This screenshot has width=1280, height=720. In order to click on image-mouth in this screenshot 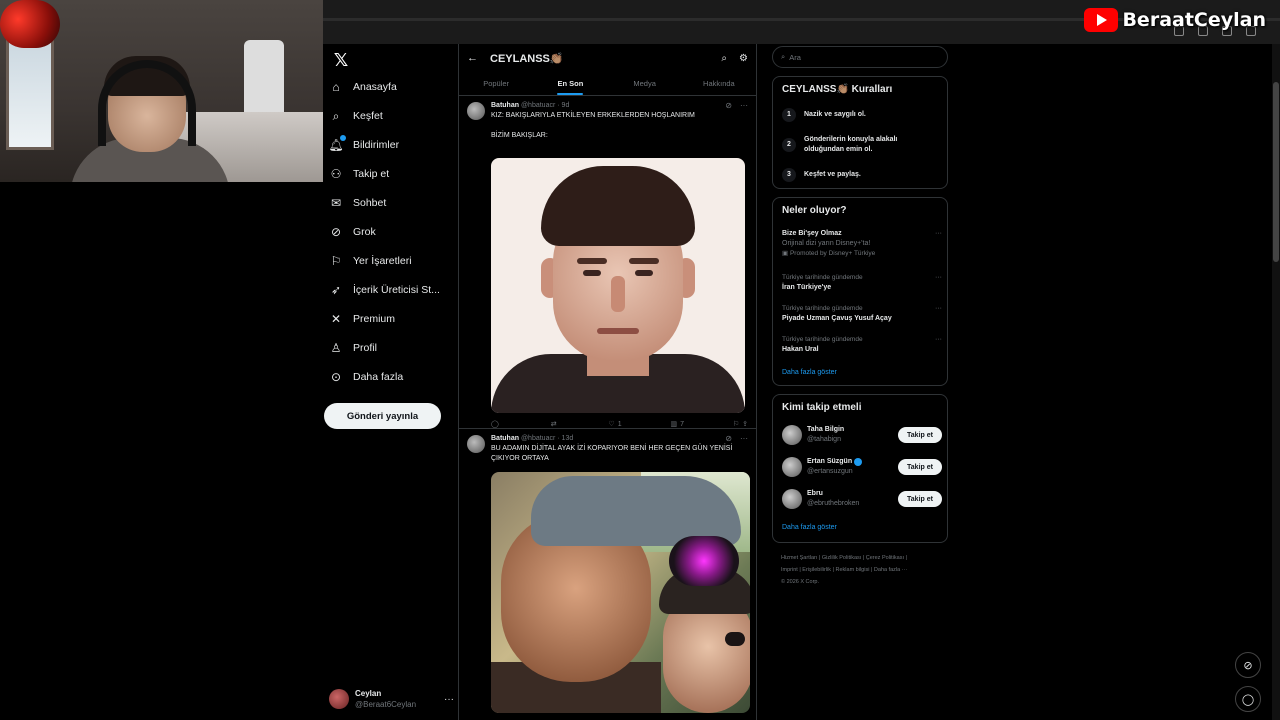, I will do `click(618, 331)`.